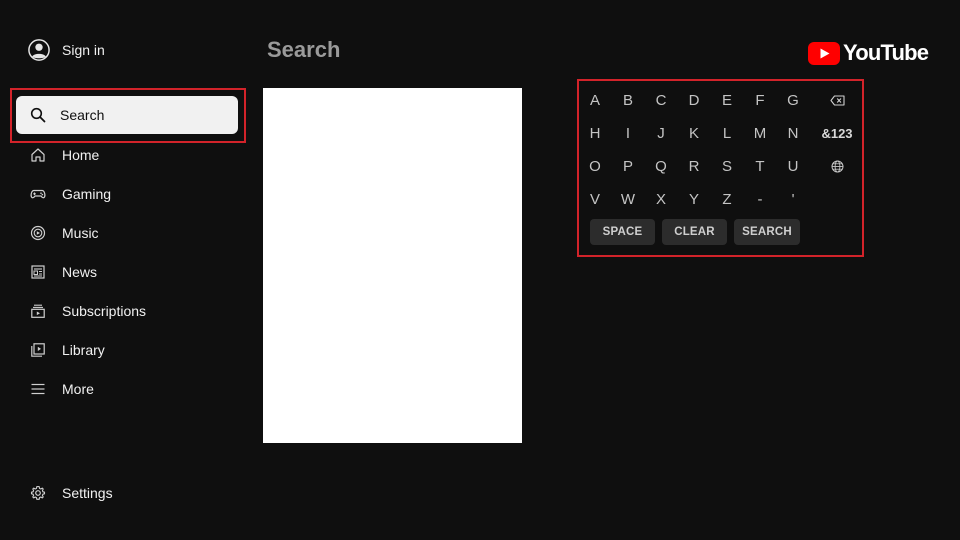 This screenshot has height=540, width=960. Describe the element at coordinates (82, 115) in the screenshot. I see `sidebar-item-label: Search` at that location.